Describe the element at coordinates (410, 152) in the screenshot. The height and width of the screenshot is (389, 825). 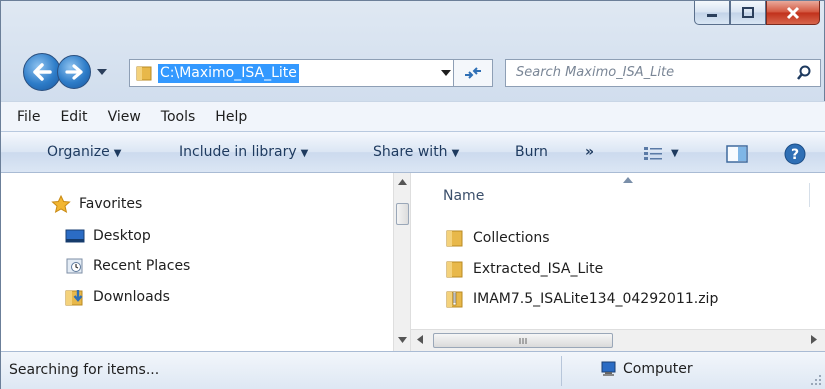
I see `share-with-label: Share with` at that location.